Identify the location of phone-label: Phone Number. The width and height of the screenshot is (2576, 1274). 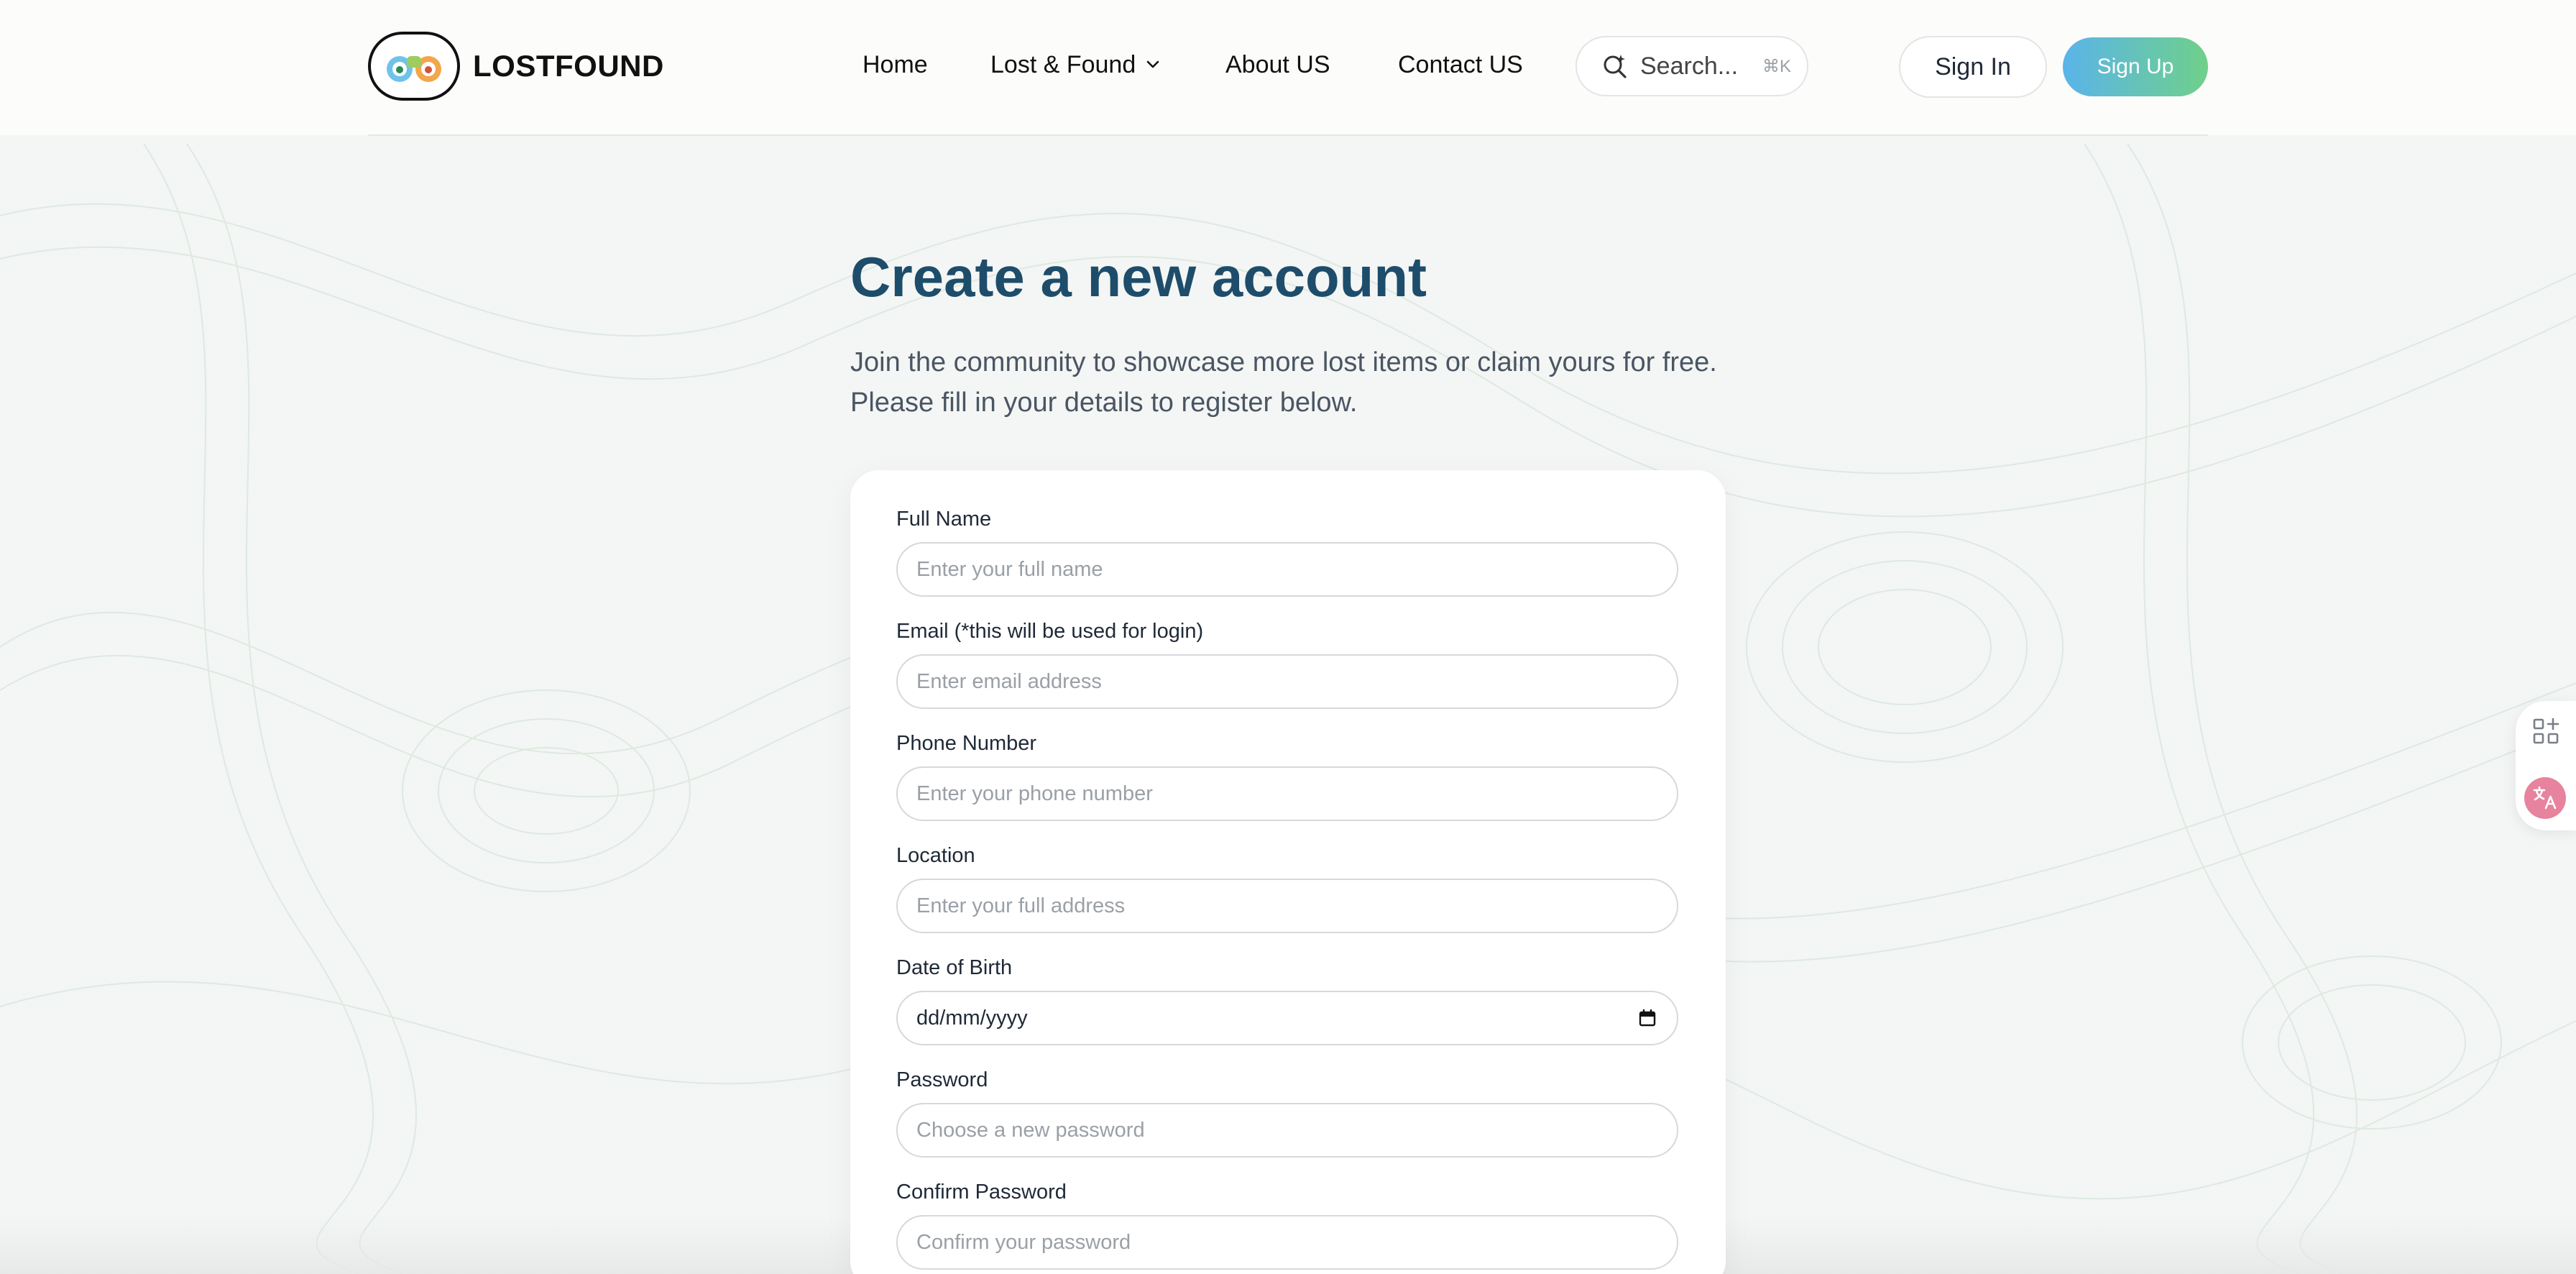
(966, 743).